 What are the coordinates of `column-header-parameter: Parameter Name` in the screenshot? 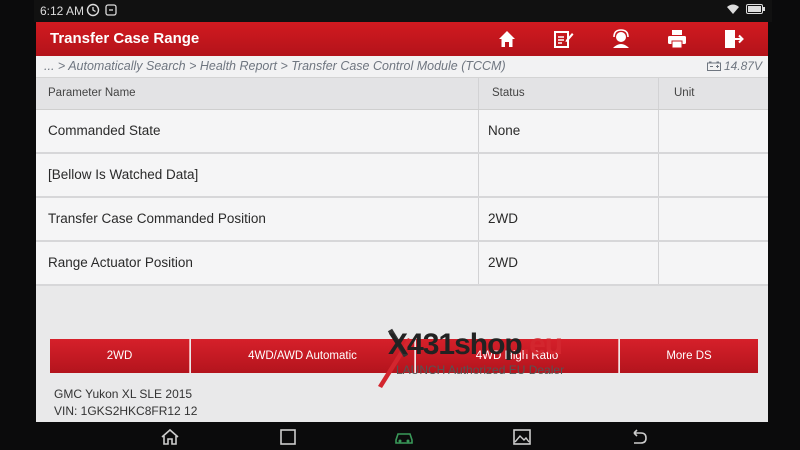 It's located at (92, 93).